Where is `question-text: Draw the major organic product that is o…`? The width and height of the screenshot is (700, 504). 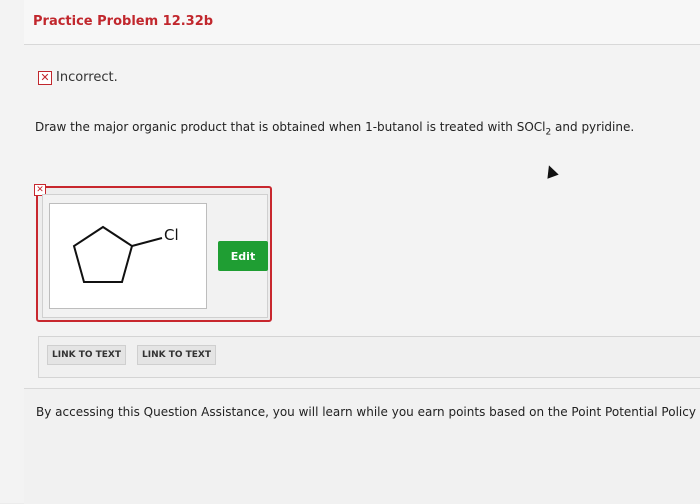 question-text: Draw the major organic product that is o… is located at coordinates (334, 128).